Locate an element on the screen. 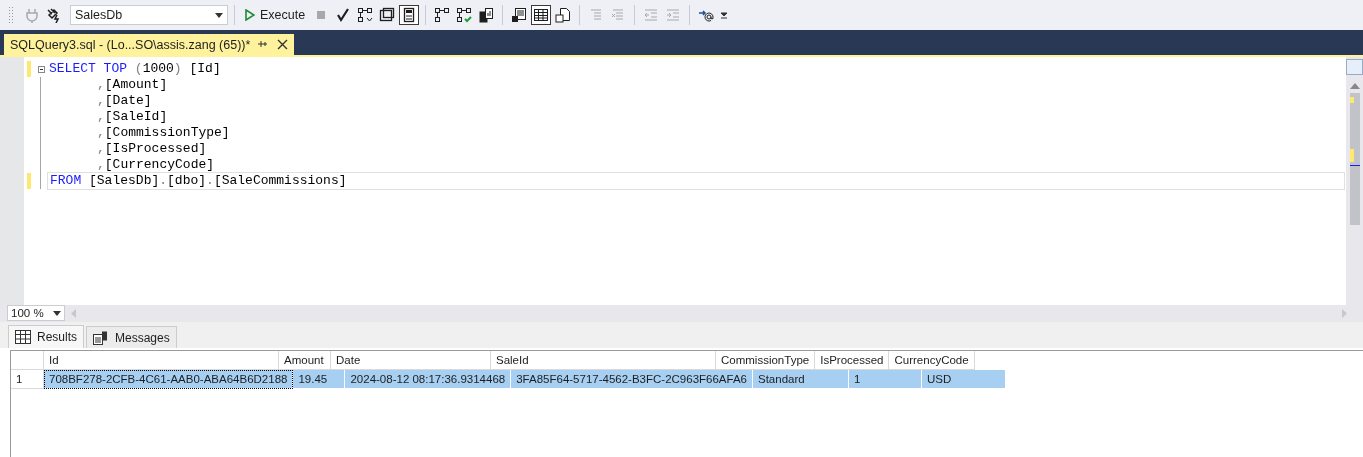 The height and width of the screenshot is (457, 1363). document-tab: SQLQuery3.sql - (Lo...SO\assis.zang (65))* is located at coordinates (149, 44).